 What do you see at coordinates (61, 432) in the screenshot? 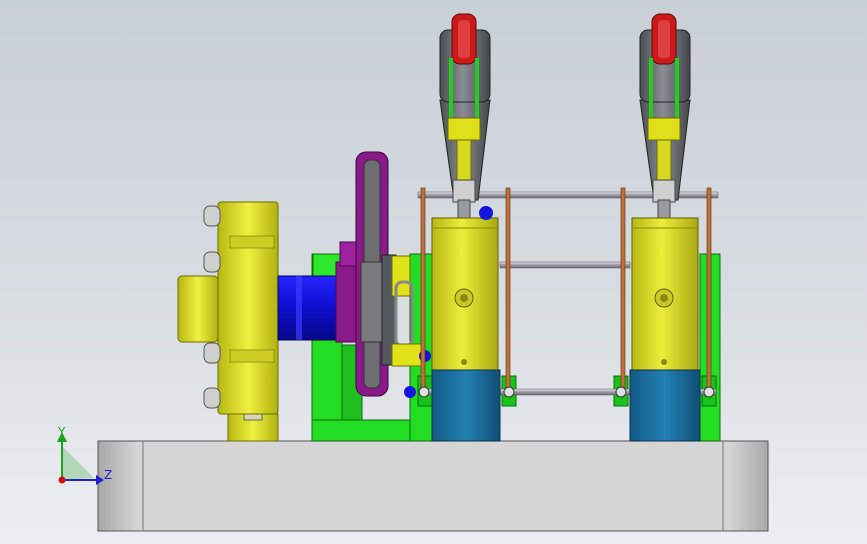
I see `y-axis-label: Y` at bounding box center [61, 432].